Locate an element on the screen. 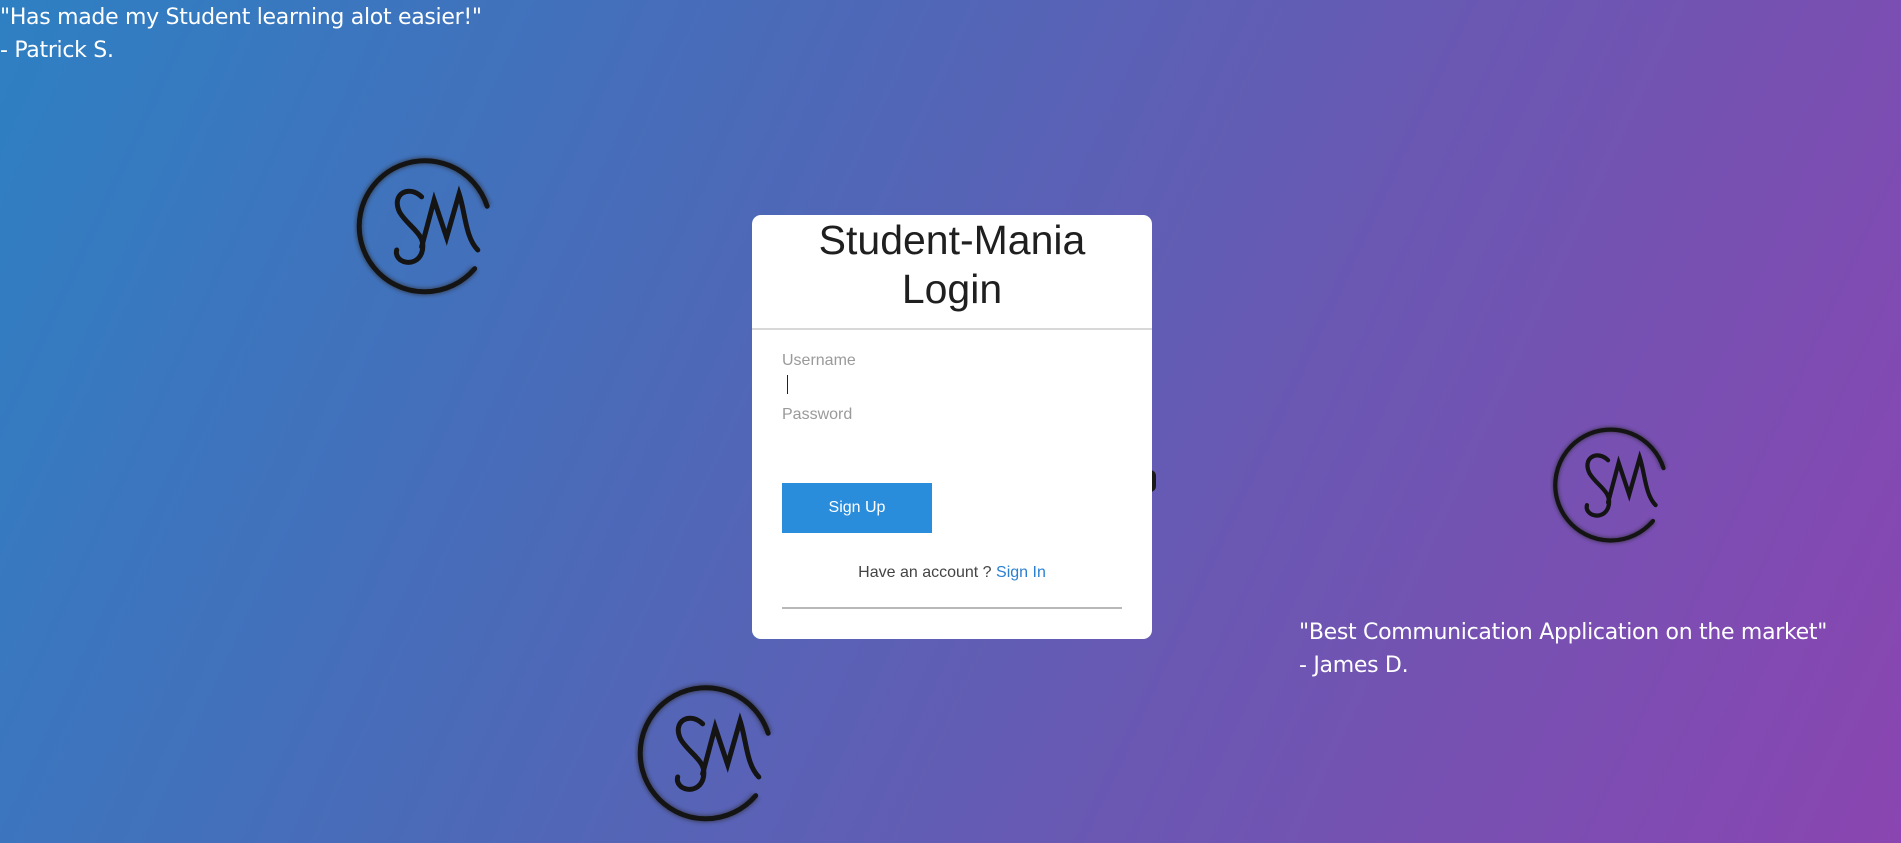 The width and height of the screenshot is (1901, 843). password-field is located at coordinates (954, 437).